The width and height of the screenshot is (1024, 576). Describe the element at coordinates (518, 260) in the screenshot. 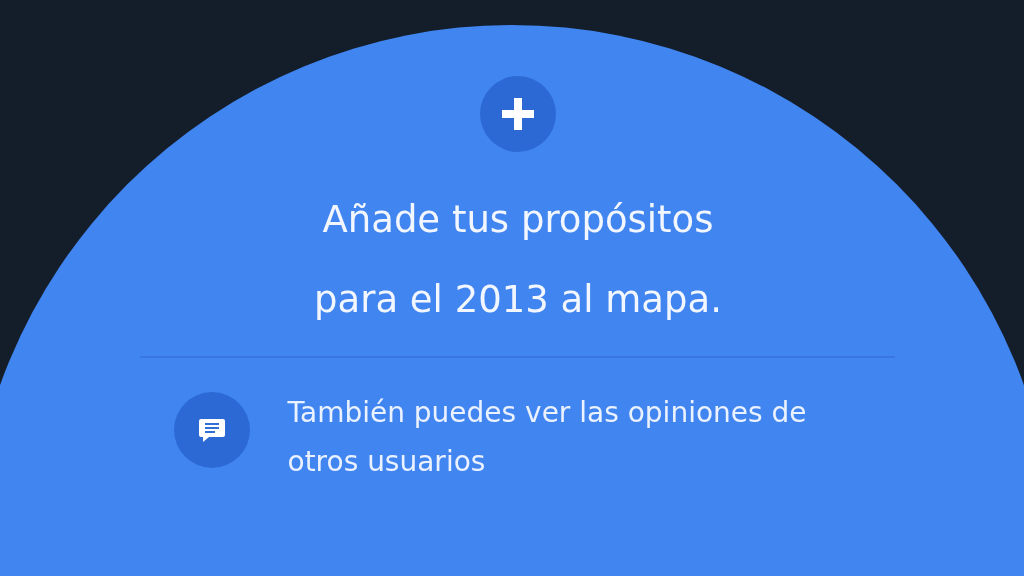

I see `heading: Añade tus propósitos para el 2013 al mapa.` at that location.